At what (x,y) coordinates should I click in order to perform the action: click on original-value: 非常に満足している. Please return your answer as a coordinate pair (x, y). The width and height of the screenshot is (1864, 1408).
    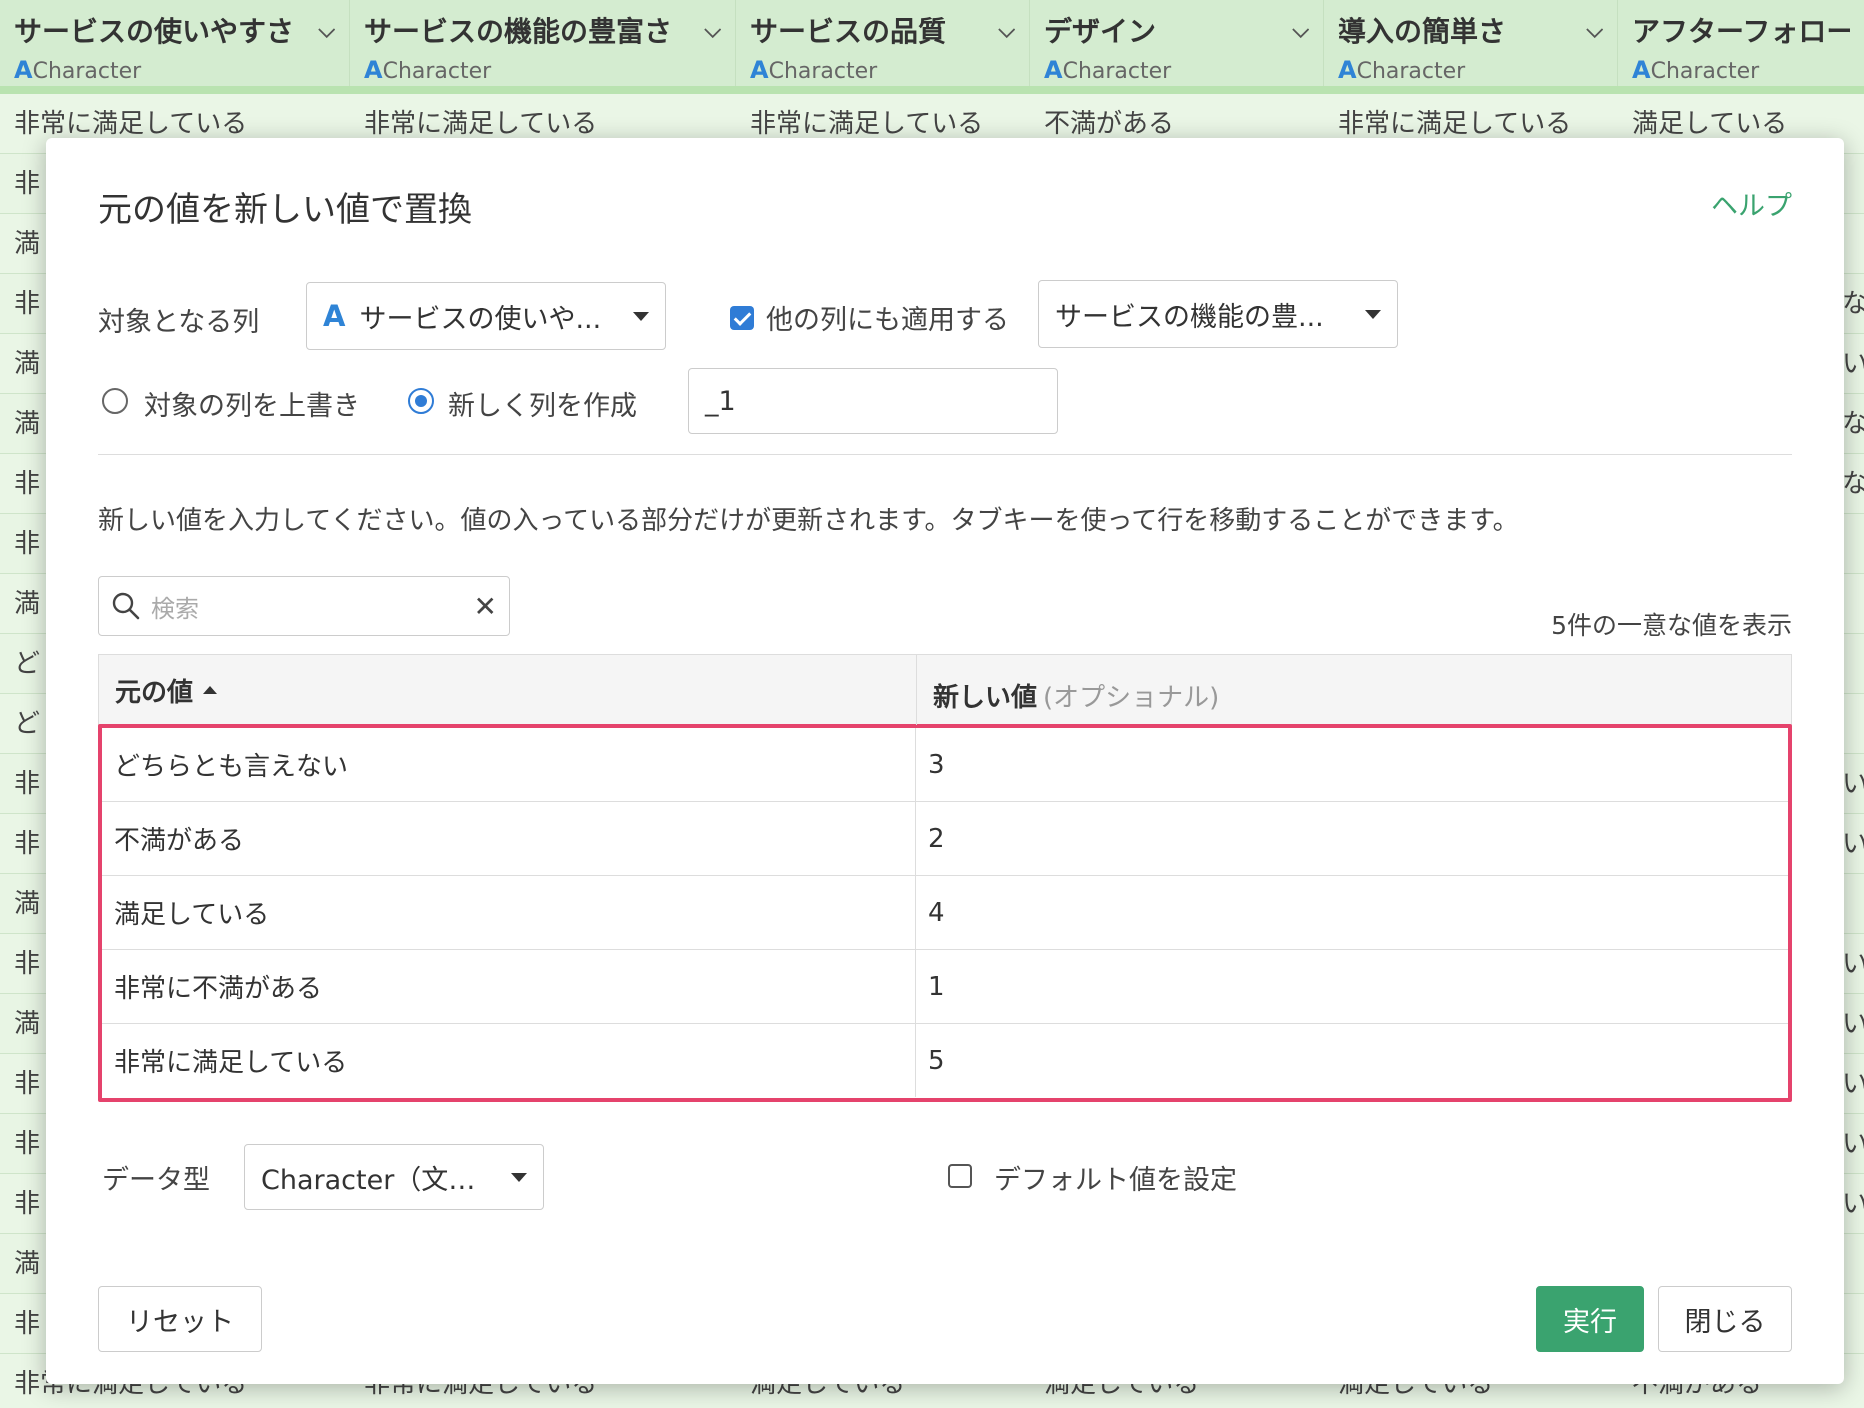
    Looking at the image, I should click on (509, 1060).